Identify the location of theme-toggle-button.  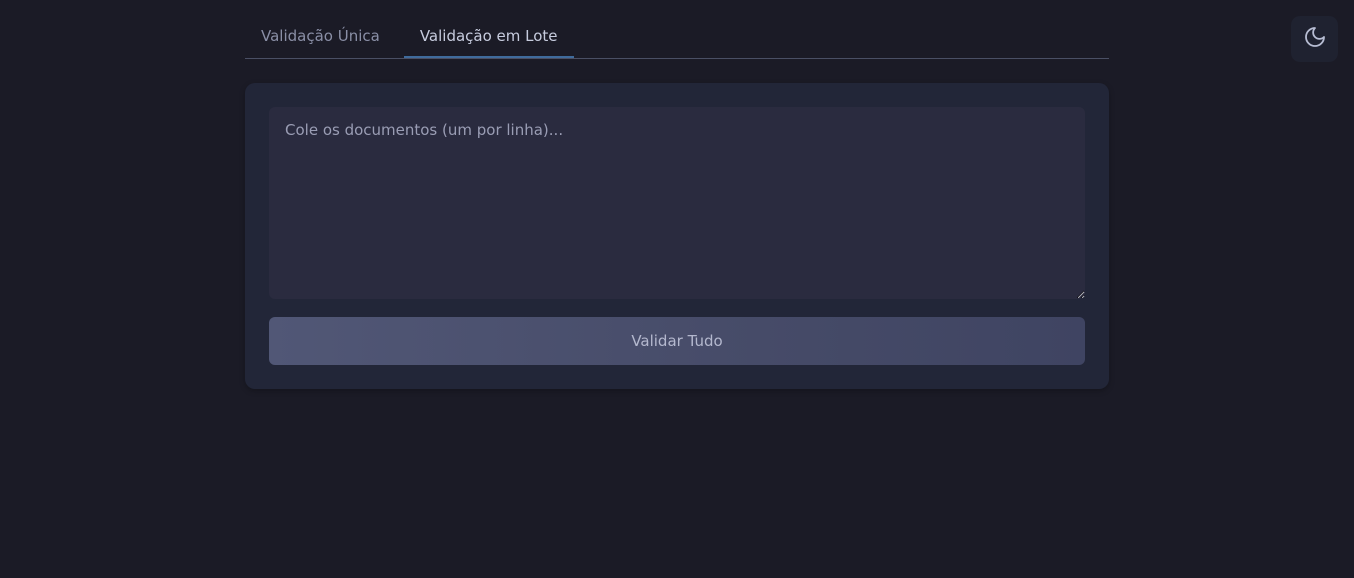
(1314, 39).